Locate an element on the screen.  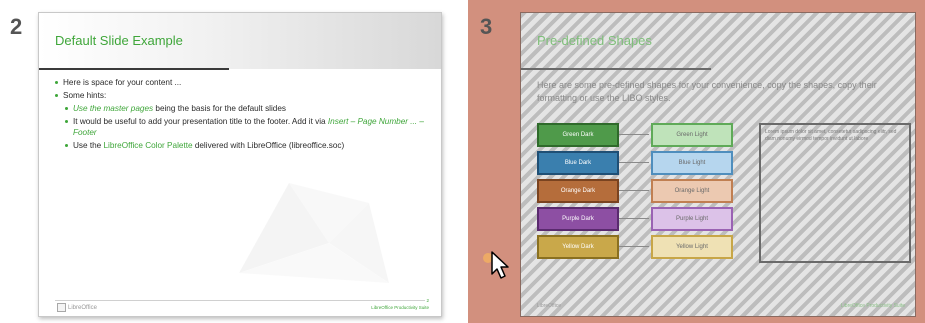
slide-title: Pre-defined Shapes is located at coordinates (594, 40).